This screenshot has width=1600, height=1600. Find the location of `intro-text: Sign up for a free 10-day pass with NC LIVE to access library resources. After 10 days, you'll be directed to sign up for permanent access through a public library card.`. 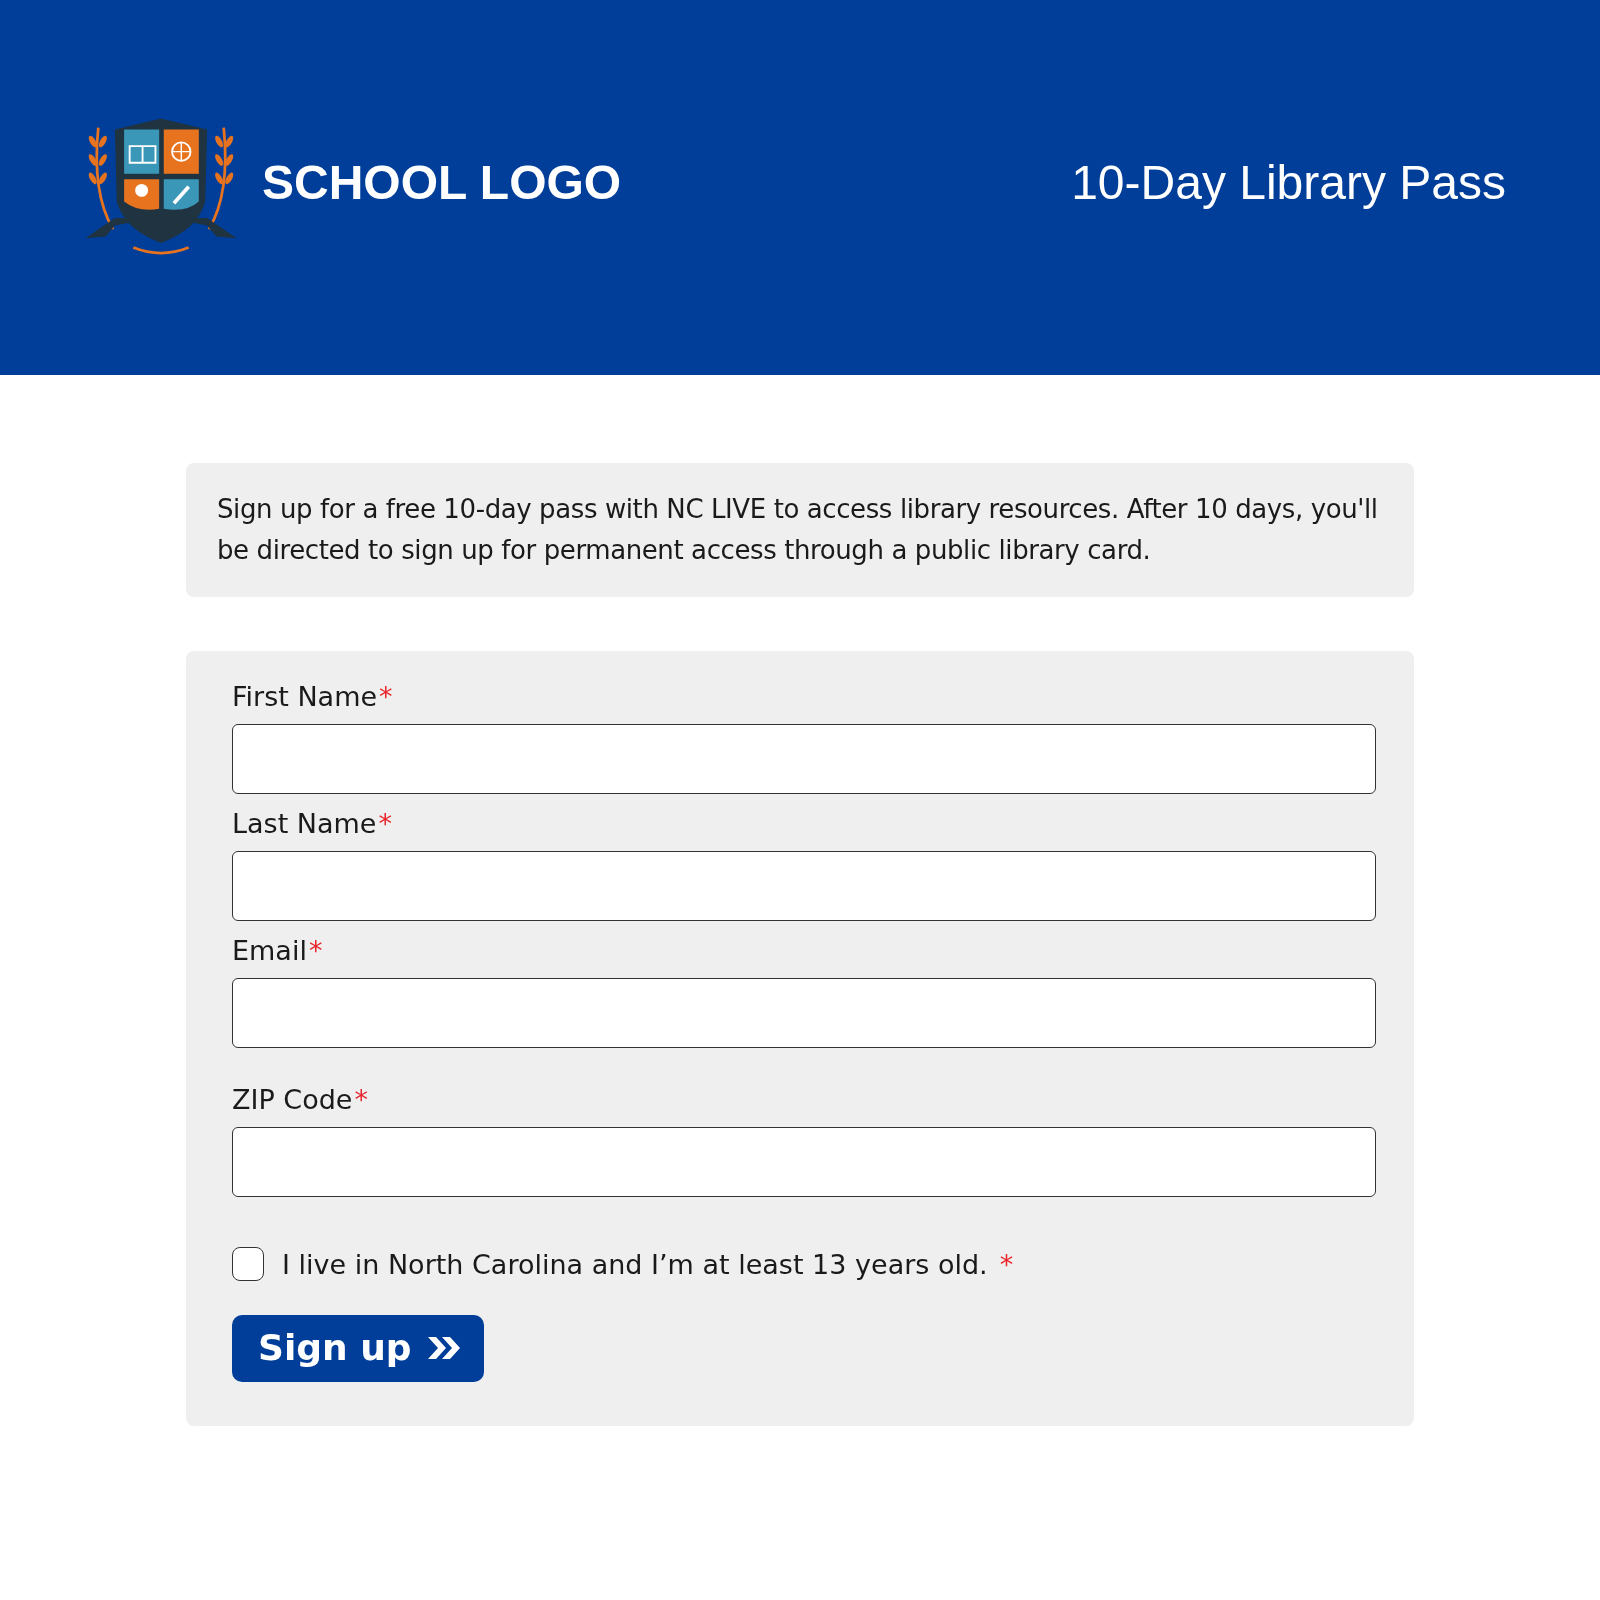

intro-text: Sign up for a free 10-day pass with NC LIVE to access library resources. After 10 days, you'll be directed to sign up for permanent access through a public library card. is located at coordinates (798, 530).